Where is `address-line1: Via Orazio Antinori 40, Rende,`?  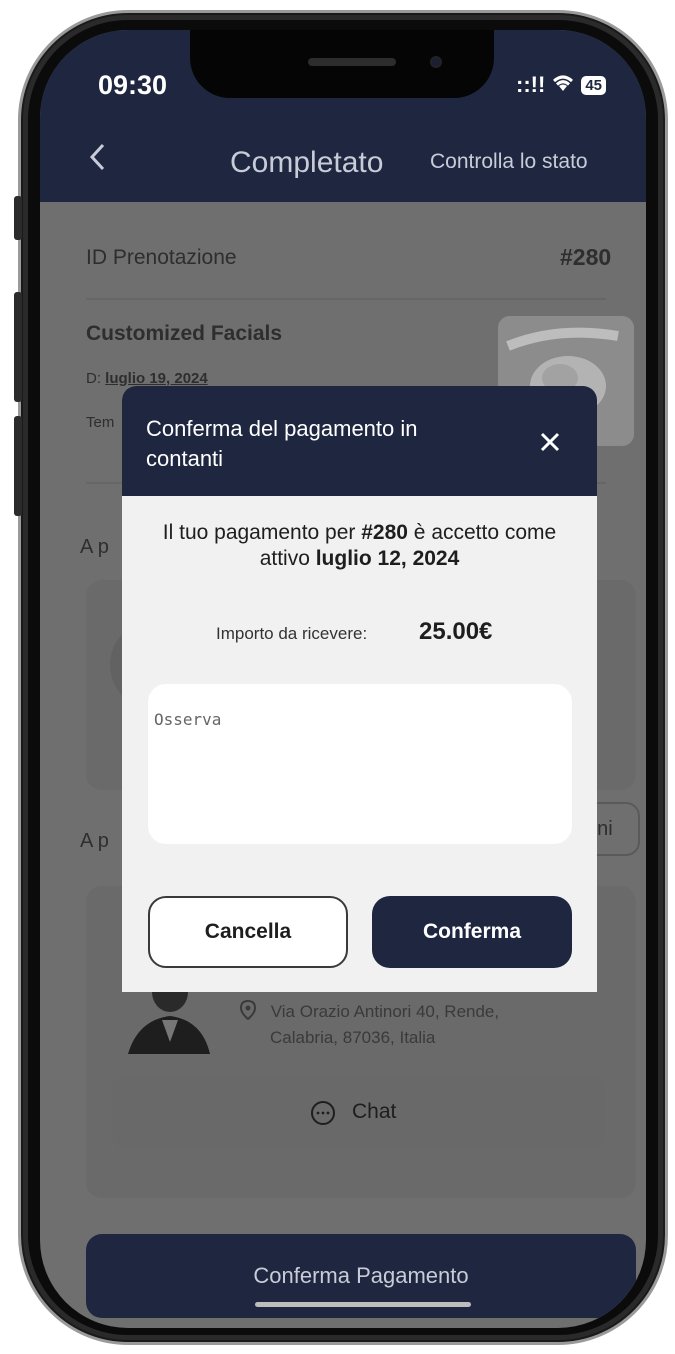
address-line1: Via Orazio Antinori 40, Rende, is located at coordinates (385, 1011).